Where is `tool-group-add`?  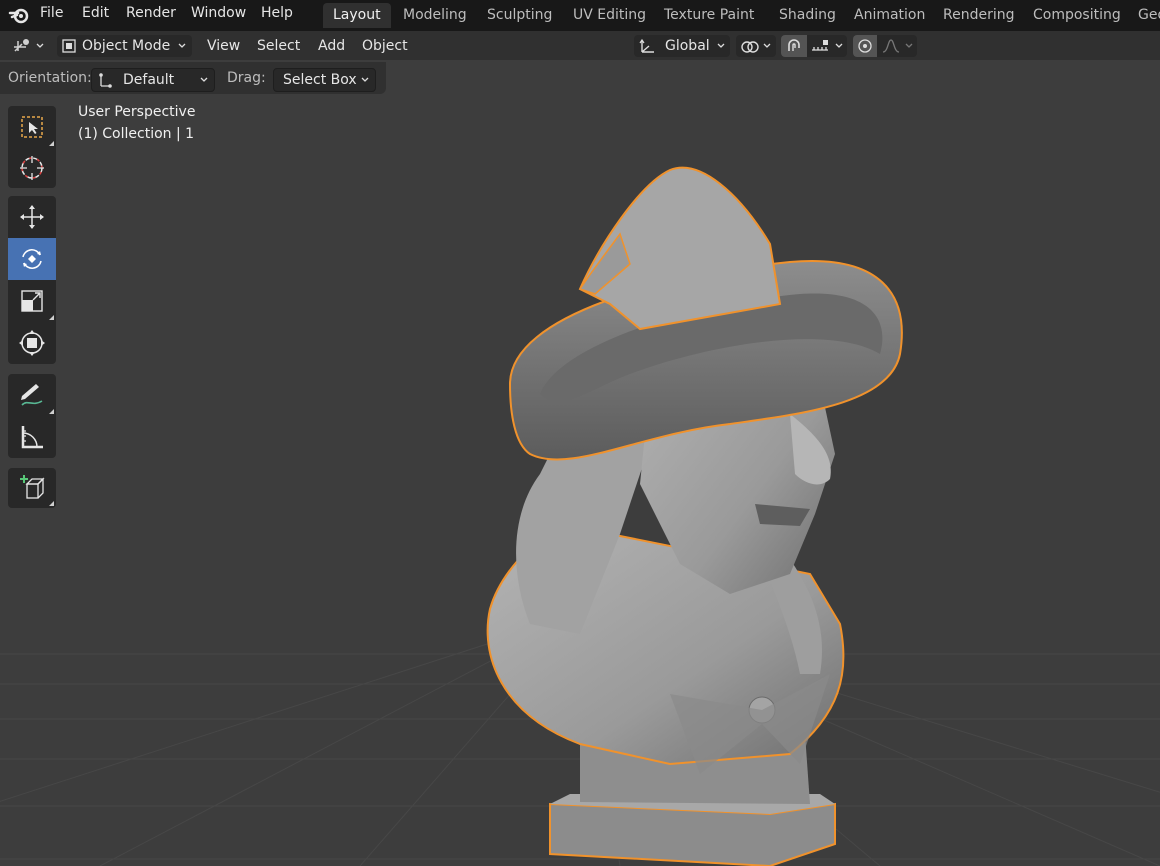
tool-group-add is located at coordinates (32, 488).